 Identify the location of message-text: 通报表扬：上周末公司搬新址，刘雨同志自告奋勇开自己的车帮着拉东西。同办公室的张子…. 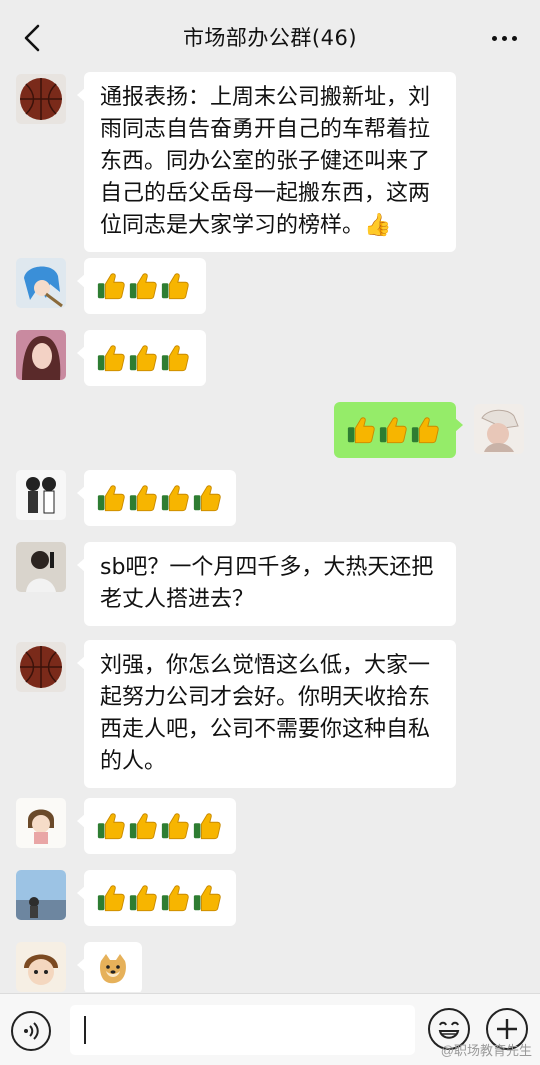
(265, 161).